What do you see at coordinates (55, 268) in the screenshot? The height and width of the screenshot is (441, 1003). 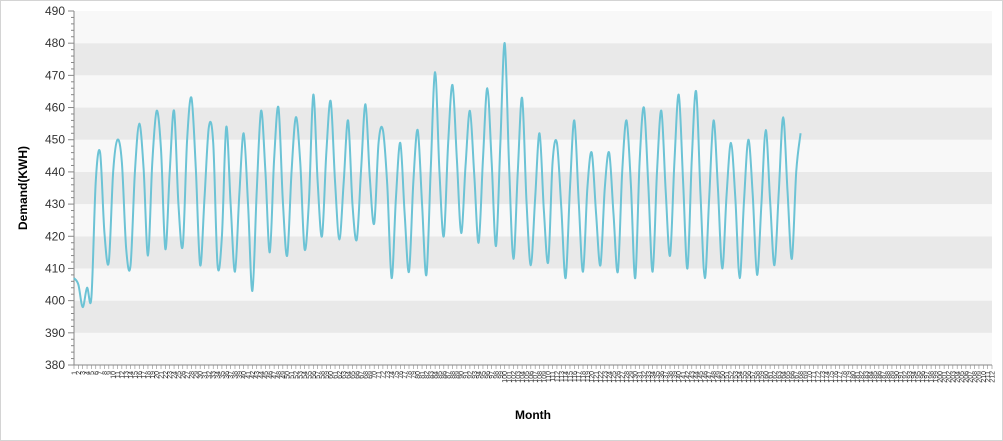 I see `y-tick-label: 410` at bounding box center [55, 268].